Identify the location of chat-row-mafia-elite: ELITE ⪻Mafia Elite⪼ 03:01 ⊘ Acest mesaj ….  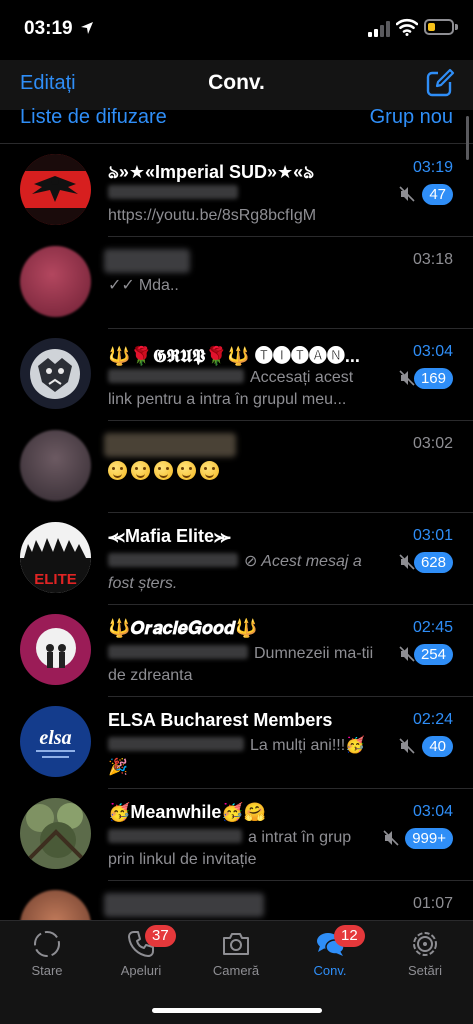
(236, 559).